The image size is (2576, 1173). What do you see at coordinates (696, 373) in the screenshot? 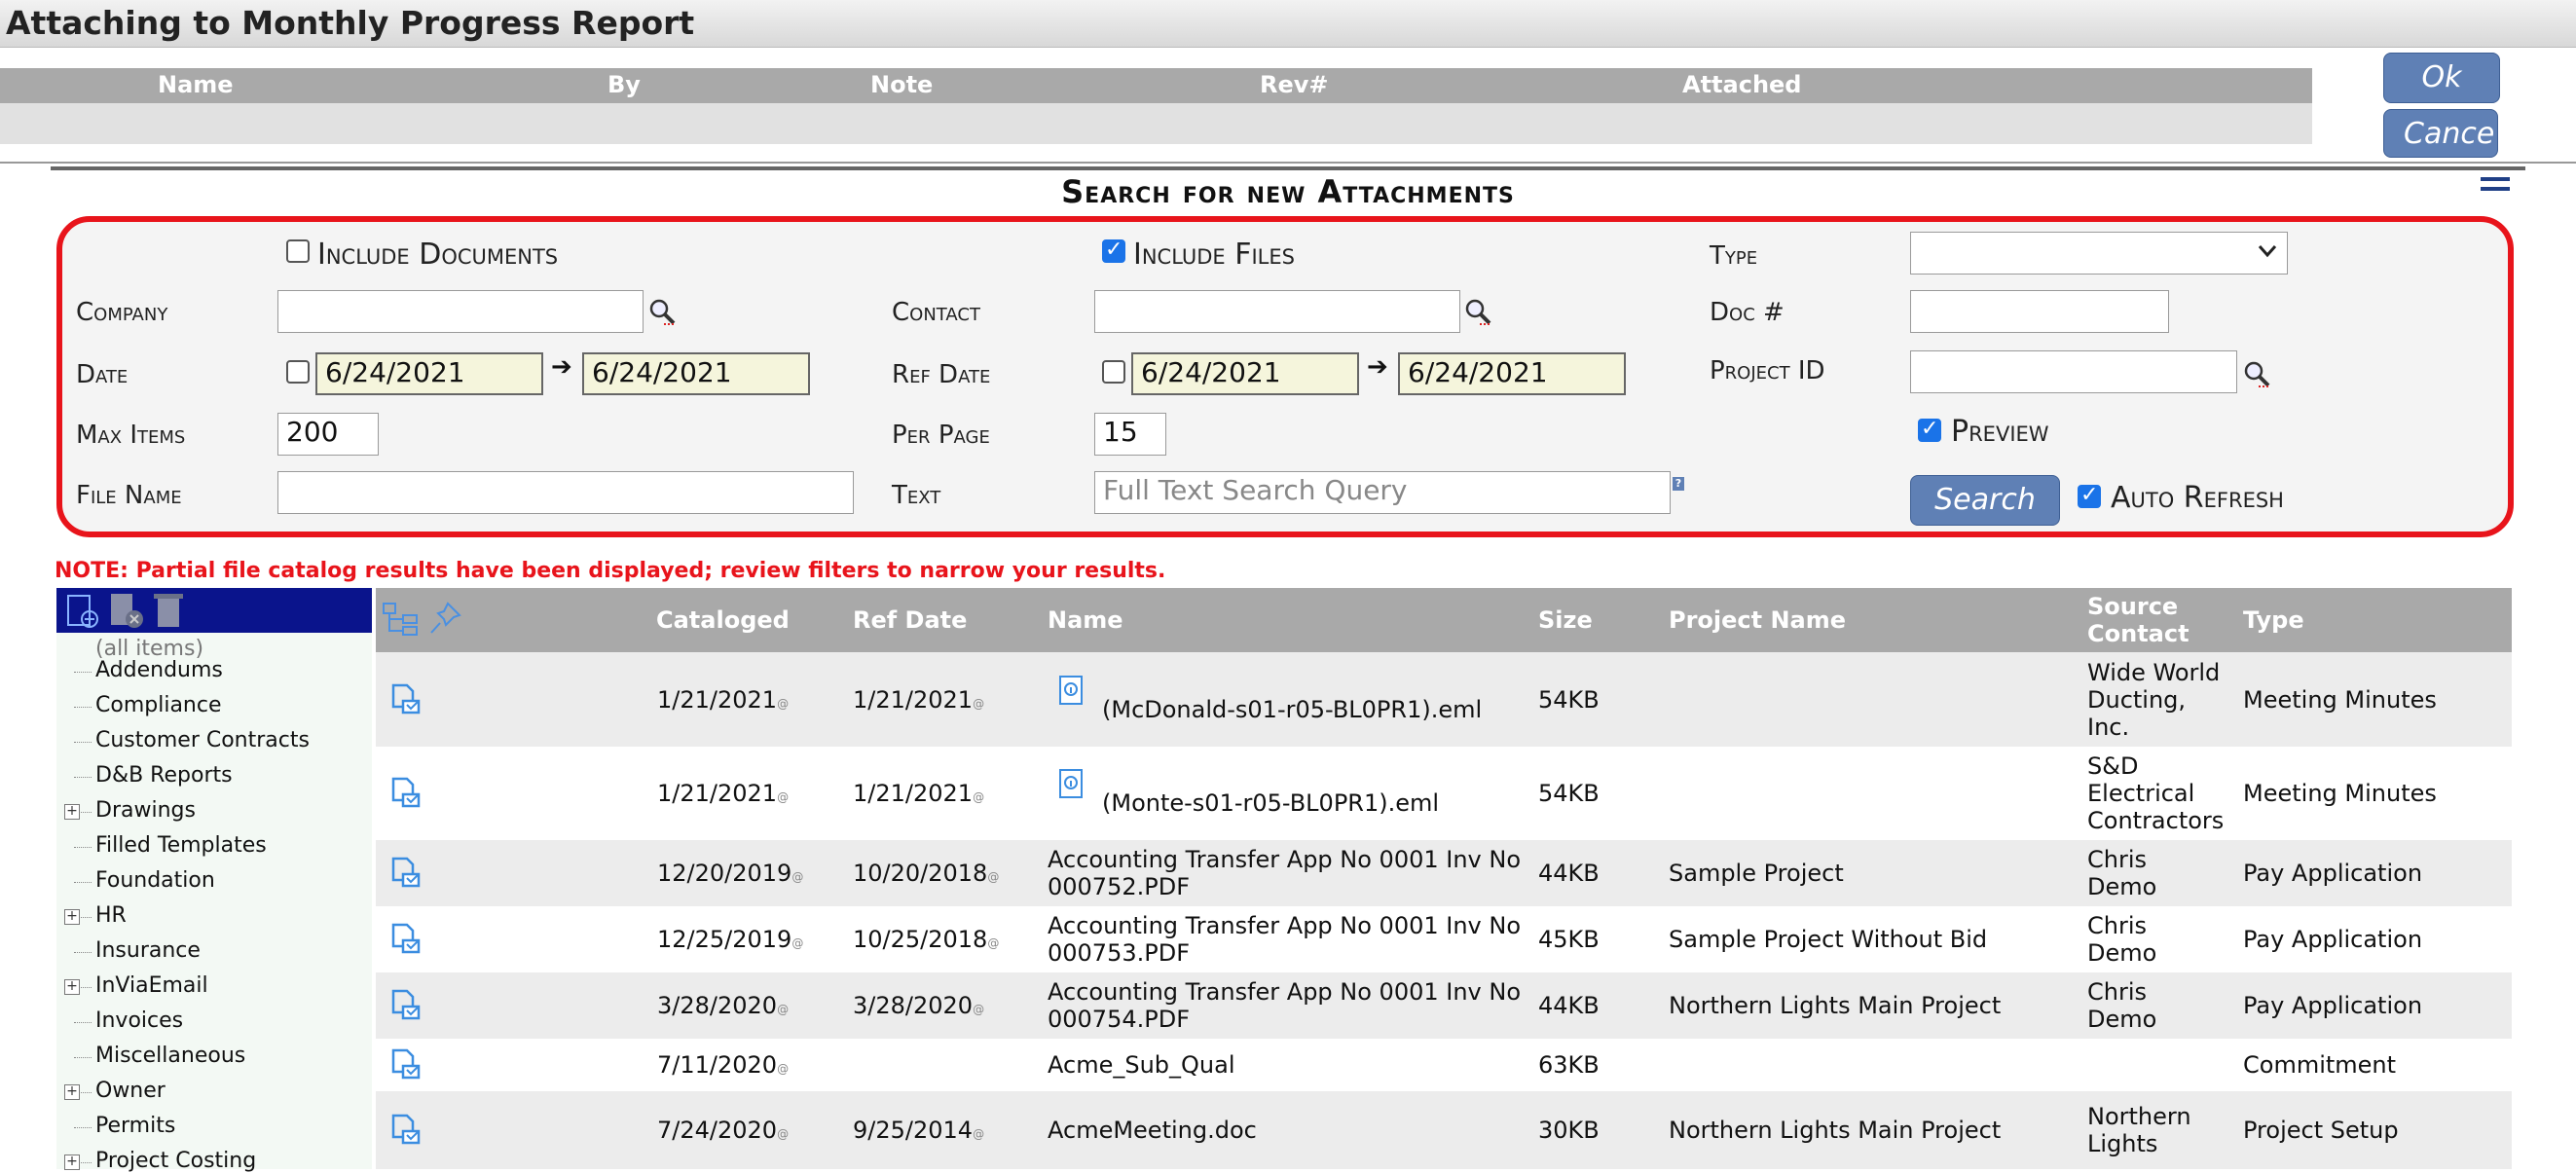
I see `date-to-input: 6/24/2021` at bounding box center [696, 373].